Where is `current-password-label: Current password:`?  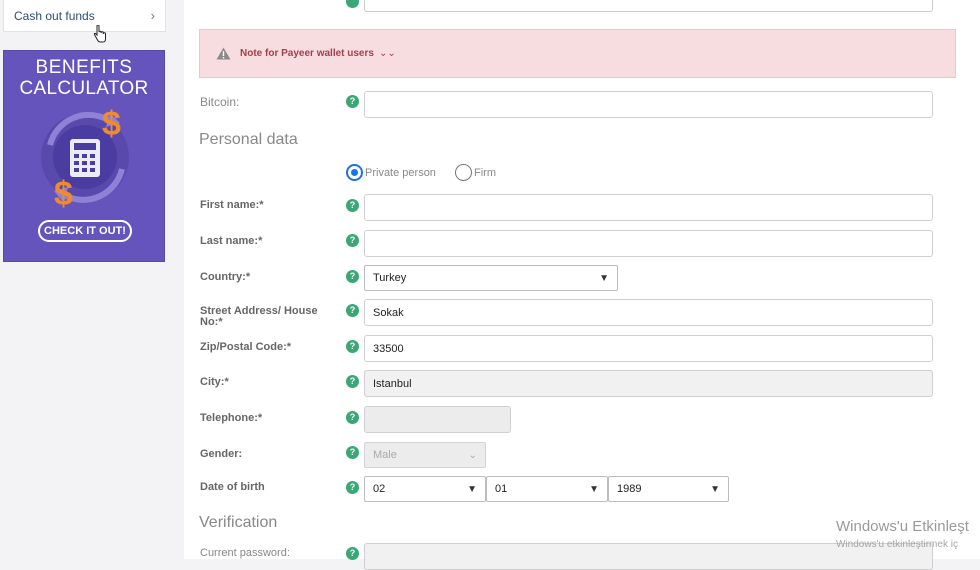 current-password-label: Current password: is located at coordinates (245, 553).